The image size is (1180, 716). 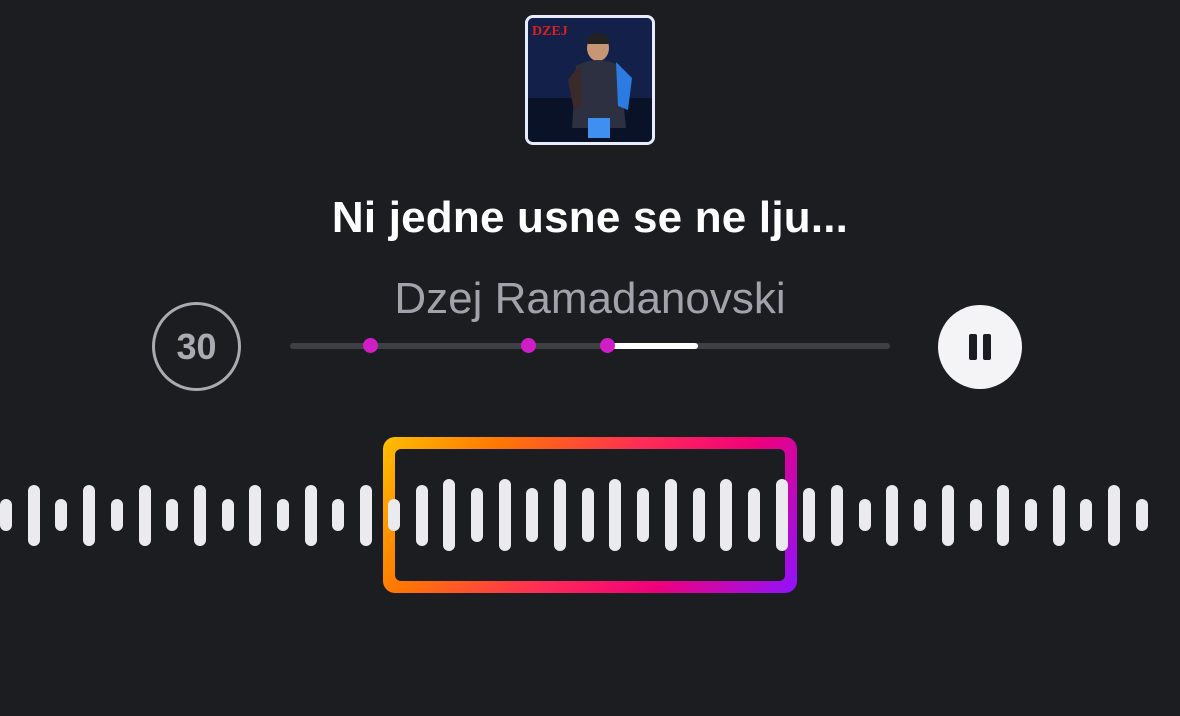 What do you see at coordinates (653, 346) in the screenshot?
I see `progress-selected-segment` at bounding box center [653, 346].